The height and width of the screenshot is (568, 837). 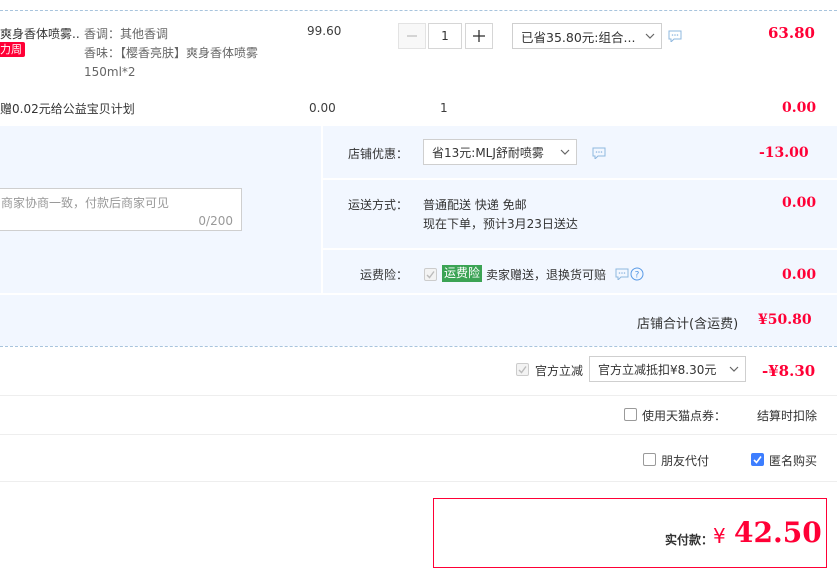 I want to click on shipping-method: 普通配送 快递 免邮, so click(x=475, y=205).